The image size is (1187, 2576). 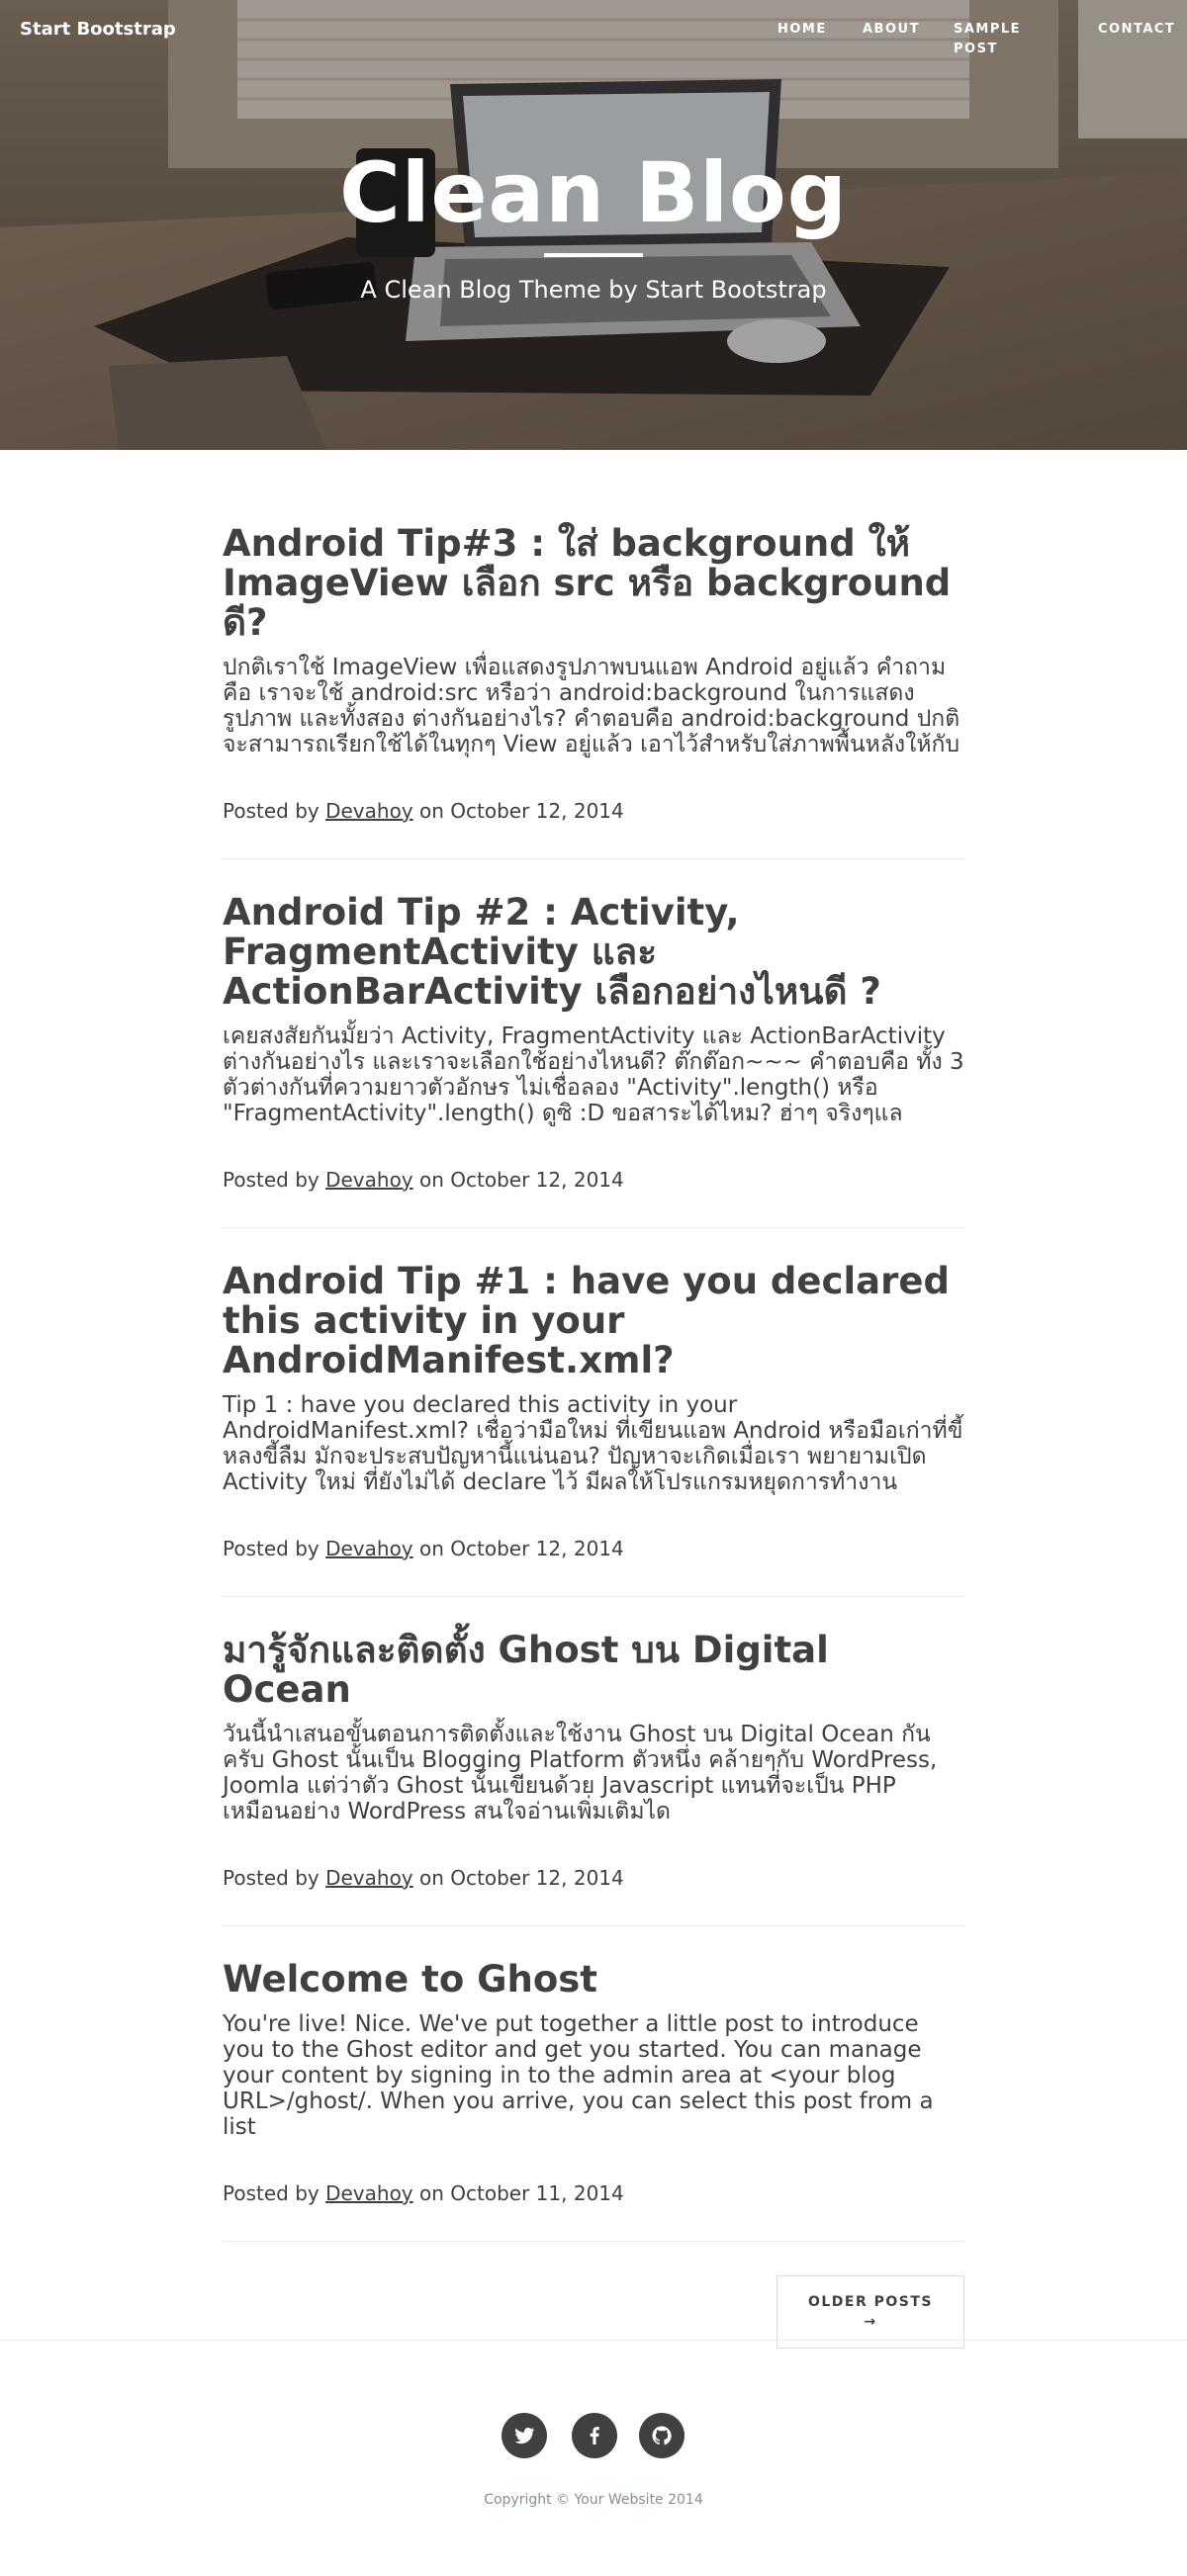 What do you see at coordinates (593, 2340) in the screenshot?
I see `footer-divider` at bounding box center [593, 2340].